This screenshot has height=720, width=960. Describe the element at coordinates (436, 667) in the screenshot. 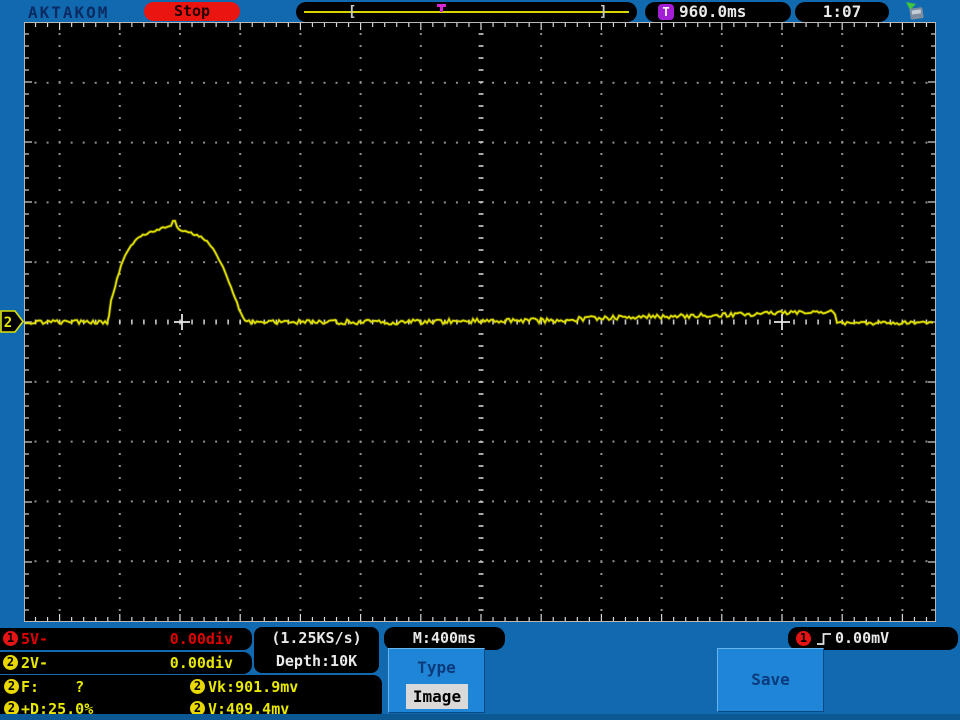

I see `type-label: Type` at that location.